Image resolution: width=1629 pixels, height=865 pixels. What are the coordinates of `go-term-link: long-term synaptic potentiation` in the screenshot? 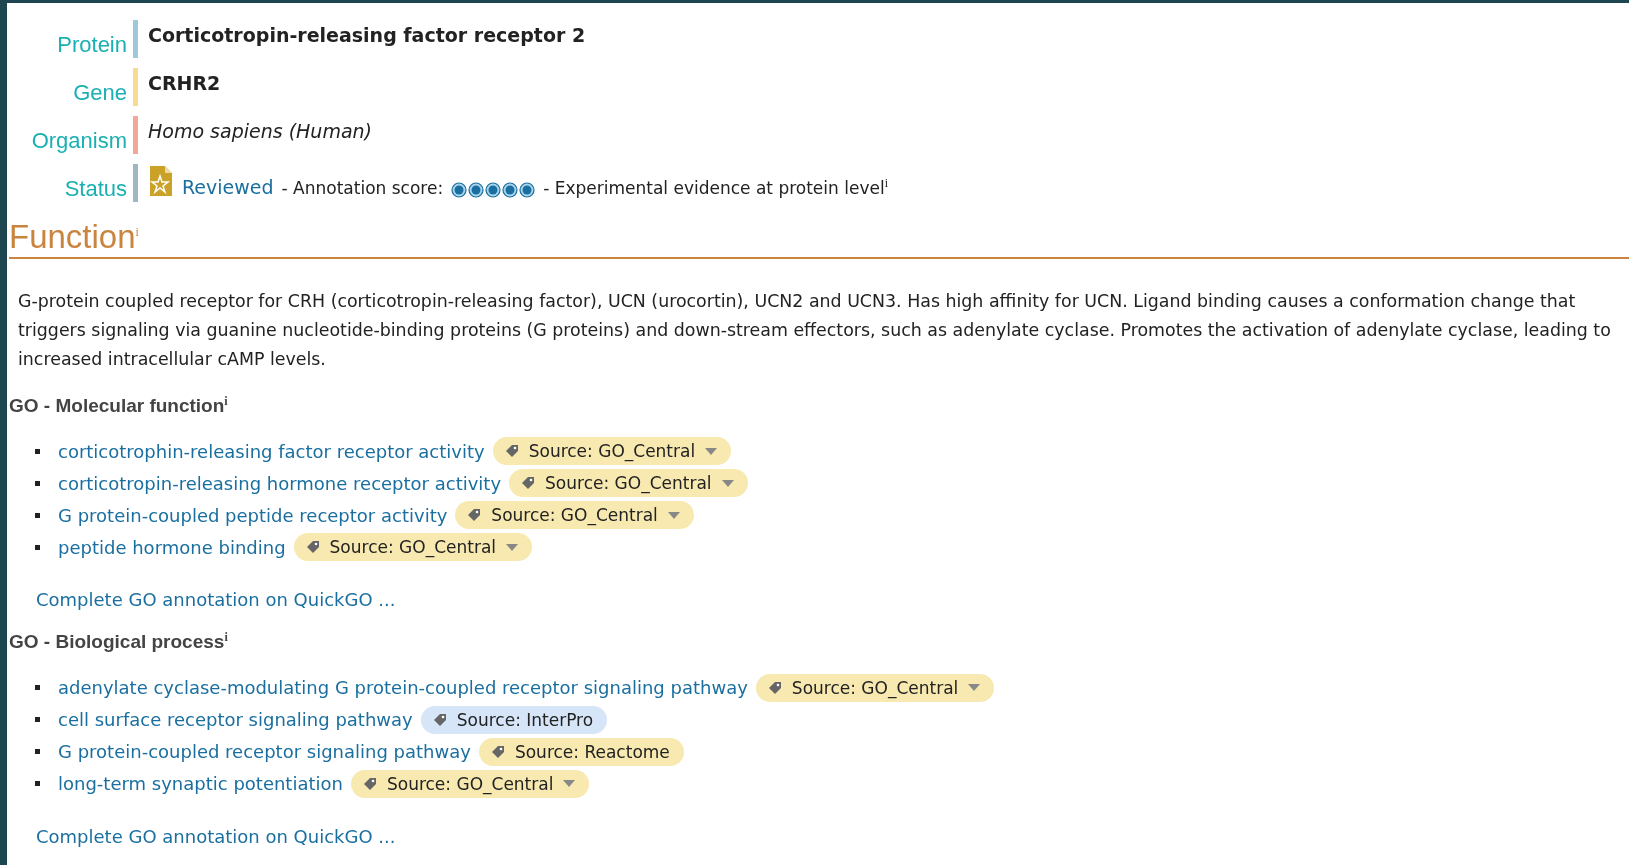 It's located at (200, 784).